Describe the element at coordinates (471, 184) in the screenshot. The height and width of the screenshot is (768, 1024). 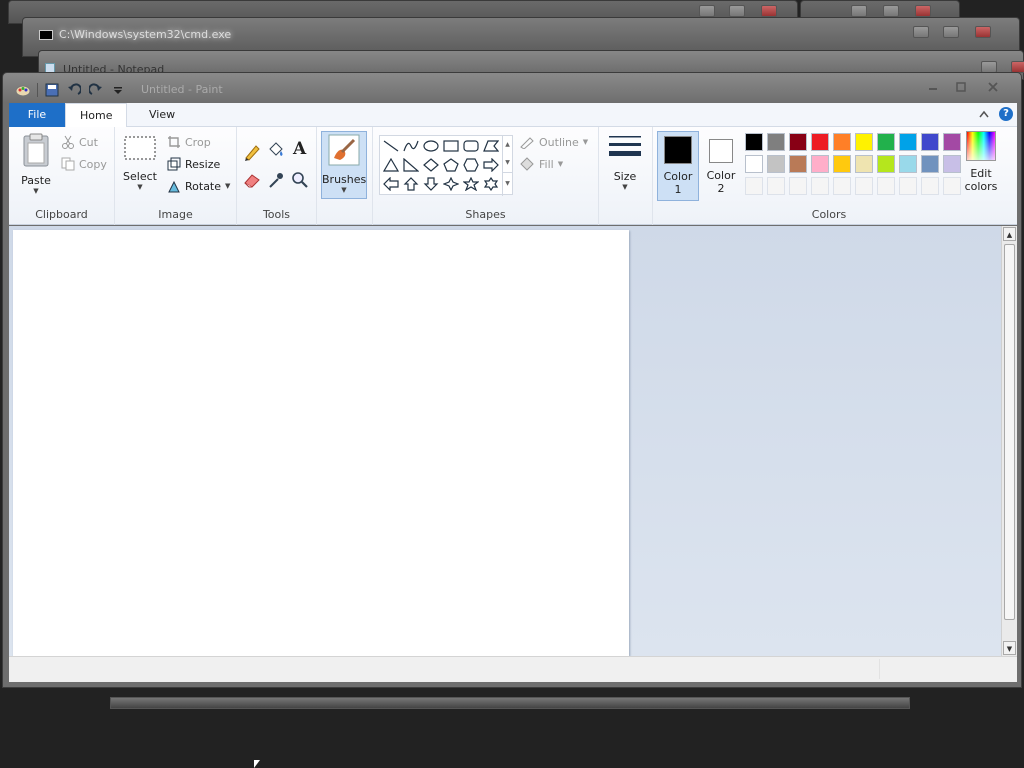
I see `five-point-star-shape-icon` at that location.